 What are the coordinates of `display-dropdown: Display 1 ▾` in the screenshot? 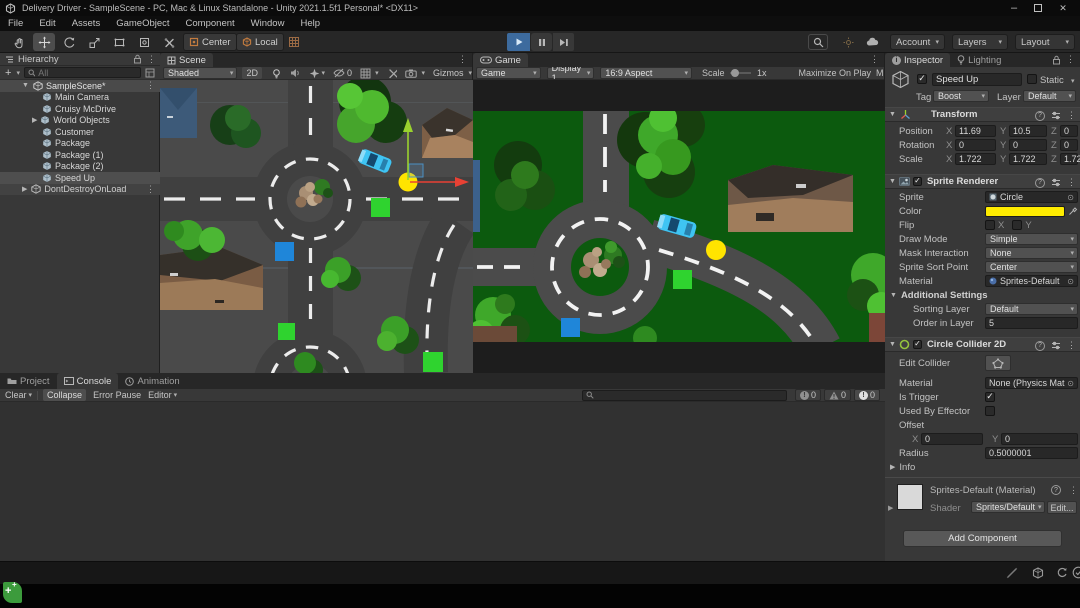 It's located at (570, 73).